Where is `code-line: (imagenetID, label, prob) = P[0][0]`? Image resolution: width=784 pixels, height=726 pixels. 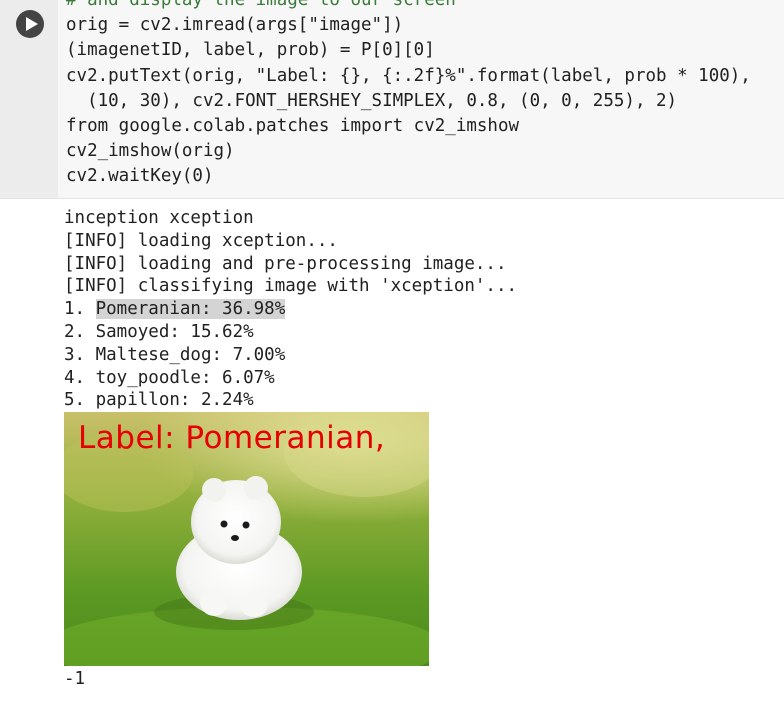
code-line: (imagenetID, label, prob) = P[0][0] is located at coordinates (250, 50).